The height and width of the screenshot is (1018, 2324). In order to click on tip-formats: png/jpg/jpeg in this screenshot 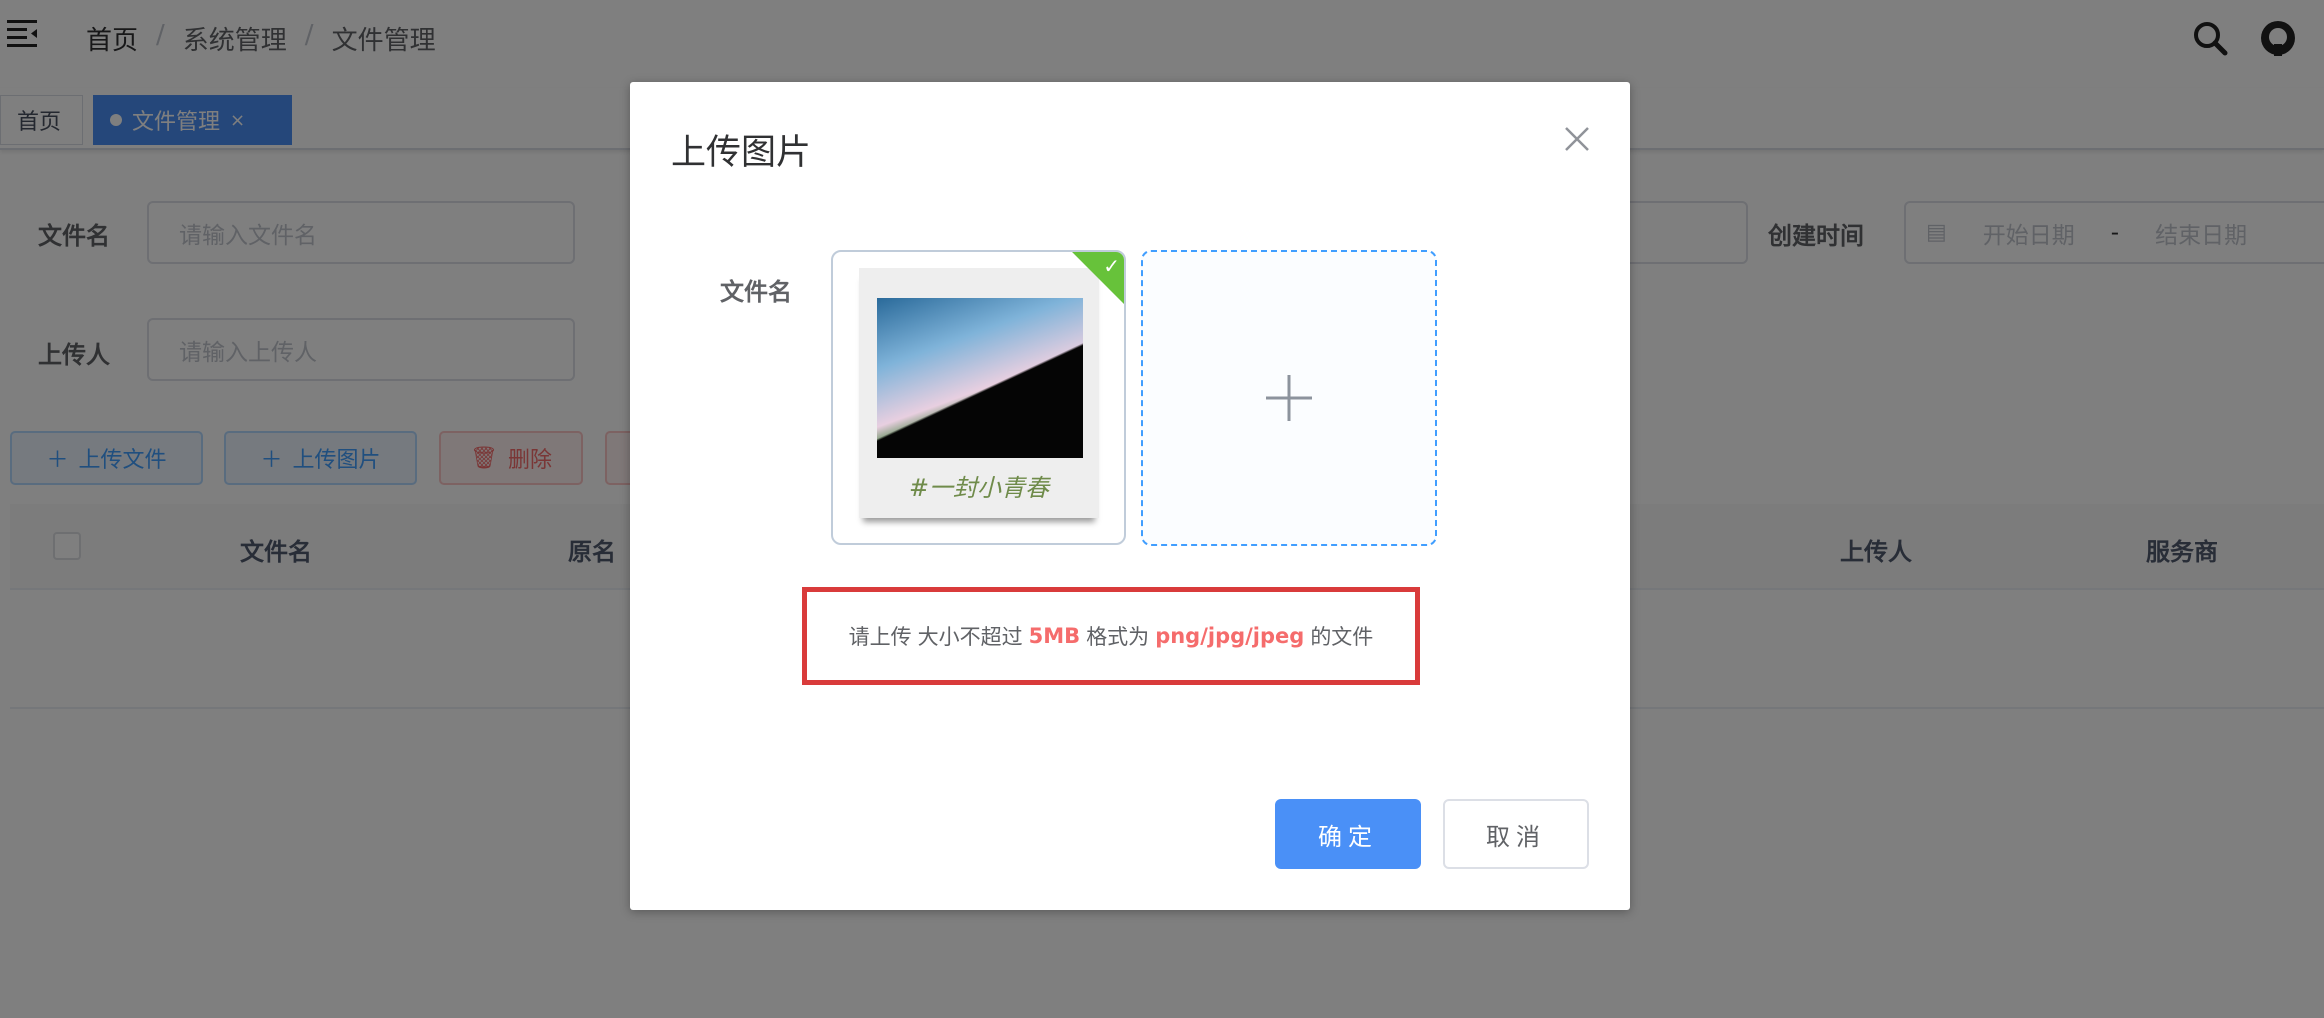, I will do `click(1230, 636)`.